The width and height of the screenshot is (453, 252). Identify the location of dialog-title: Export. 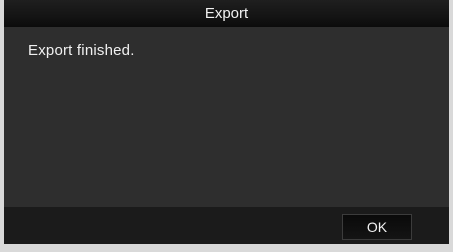
(226, 13).